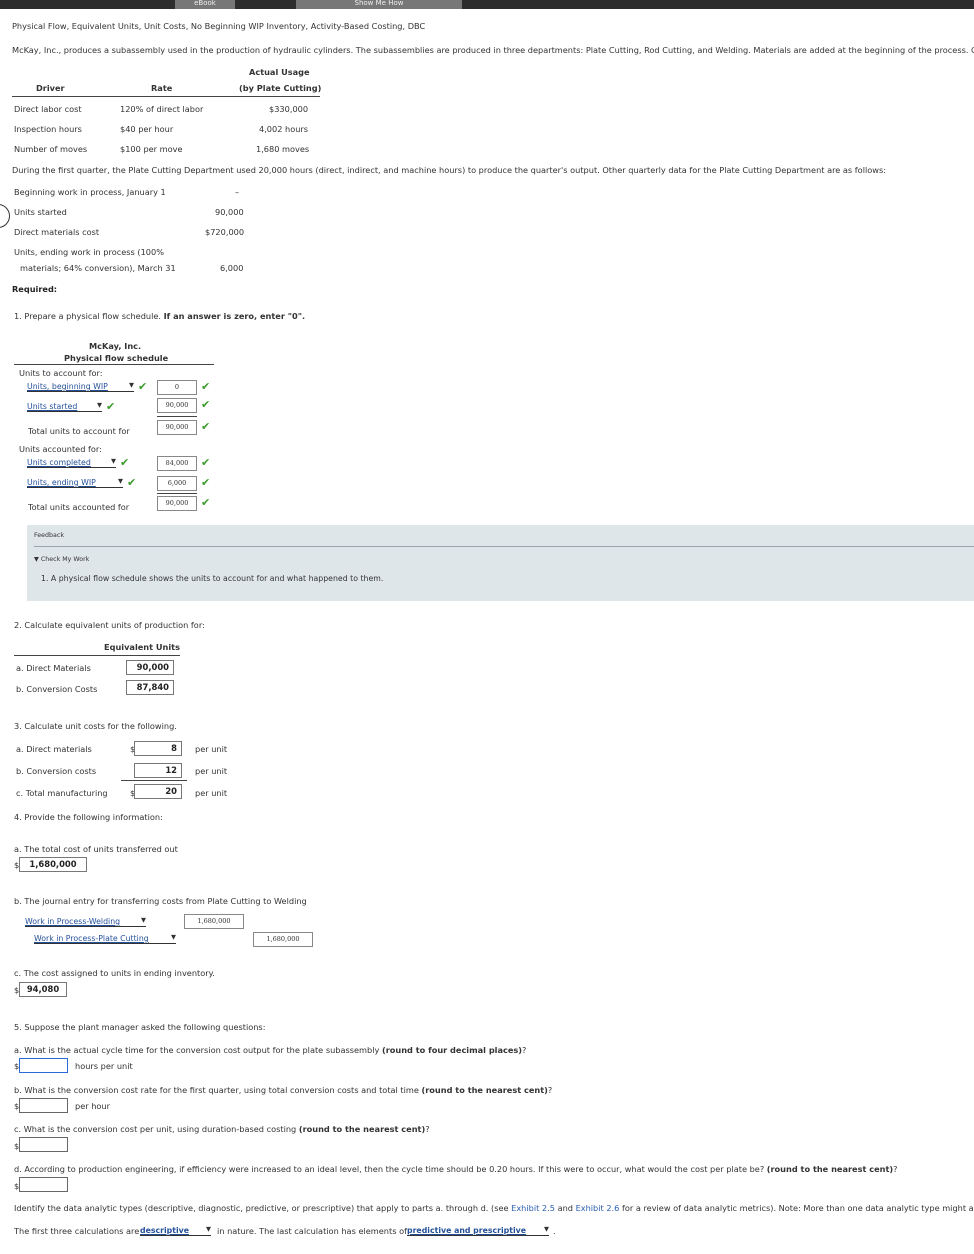  I want to click on exhibit-2-5-link: Exhibit 2.5, so click(533, 1208).